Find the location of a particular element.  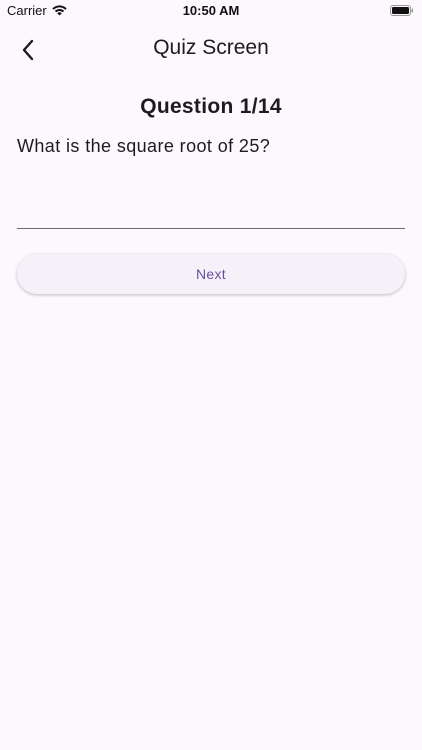

next-button: Next is located at coordinates (211, 274).